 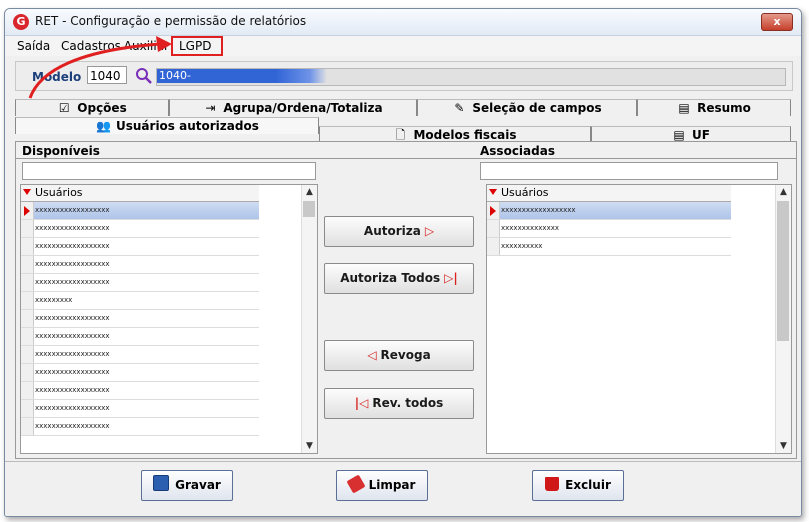 I want to click on delete-button: Excluir, so click(x=578, y=485).